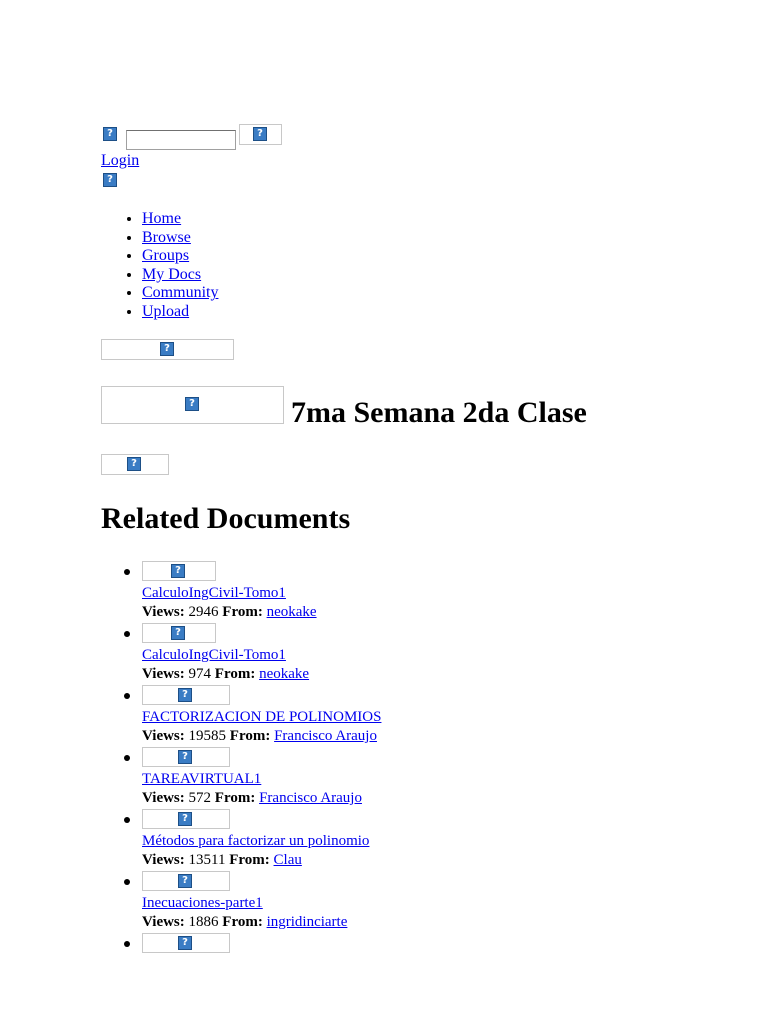 This screenshot has width=768, height=1024. Describe the element at coordinates (207, 736) in the screenshot. I see `views-count: 19585` at that location.